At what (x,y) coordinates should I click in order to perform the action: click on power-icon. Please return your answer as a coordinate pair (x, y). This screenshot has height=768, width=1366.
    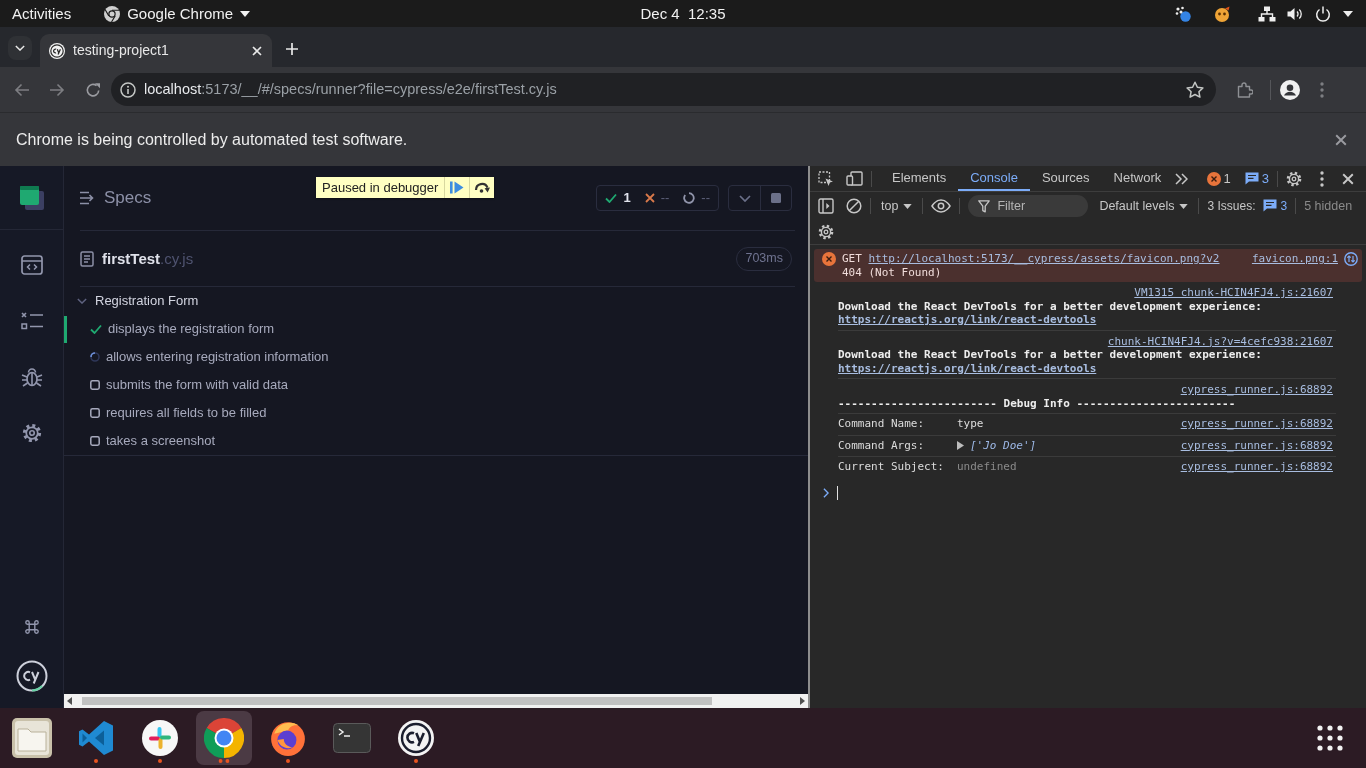
    Looking at the image, I should click on (1323, 13).